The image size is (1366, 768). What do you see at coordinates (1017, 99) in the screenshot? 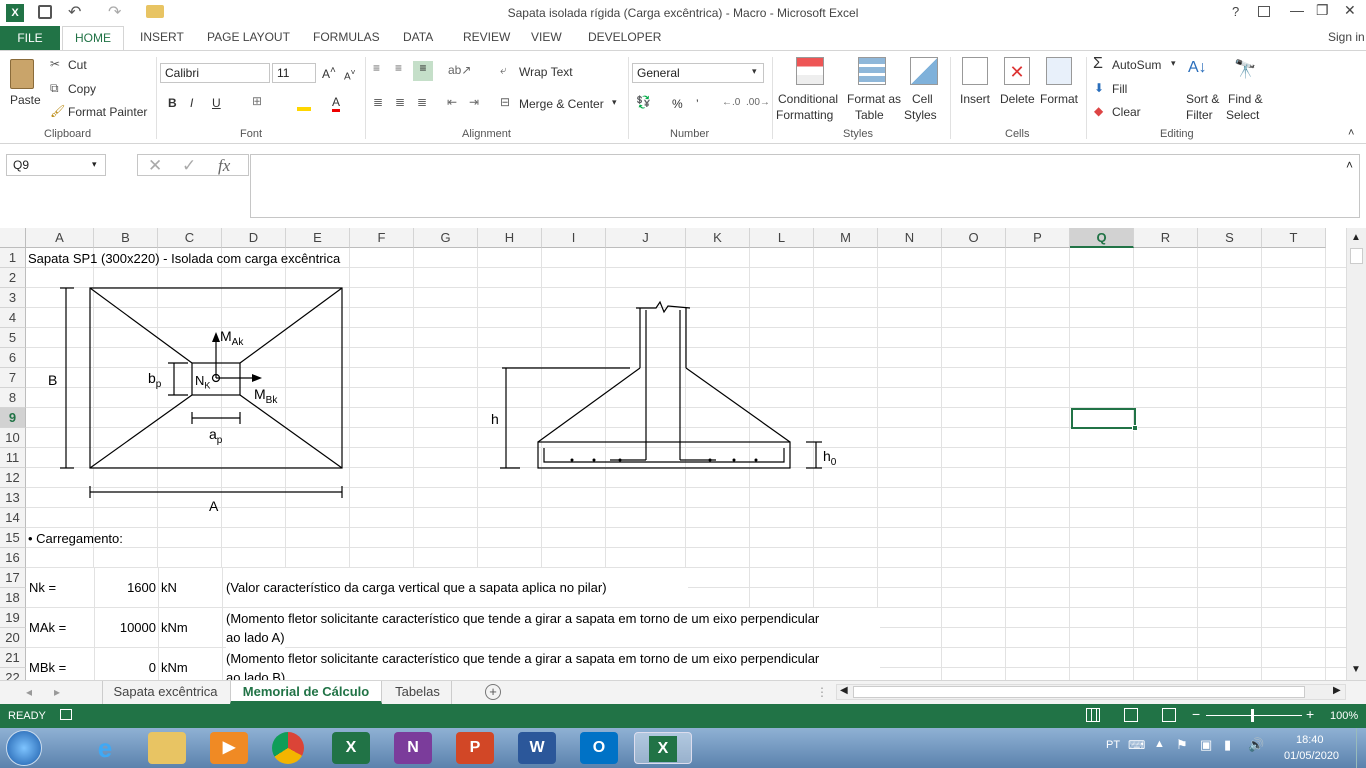
I see `delete-cells-button: Delete` at bounding box center [1017, 99].